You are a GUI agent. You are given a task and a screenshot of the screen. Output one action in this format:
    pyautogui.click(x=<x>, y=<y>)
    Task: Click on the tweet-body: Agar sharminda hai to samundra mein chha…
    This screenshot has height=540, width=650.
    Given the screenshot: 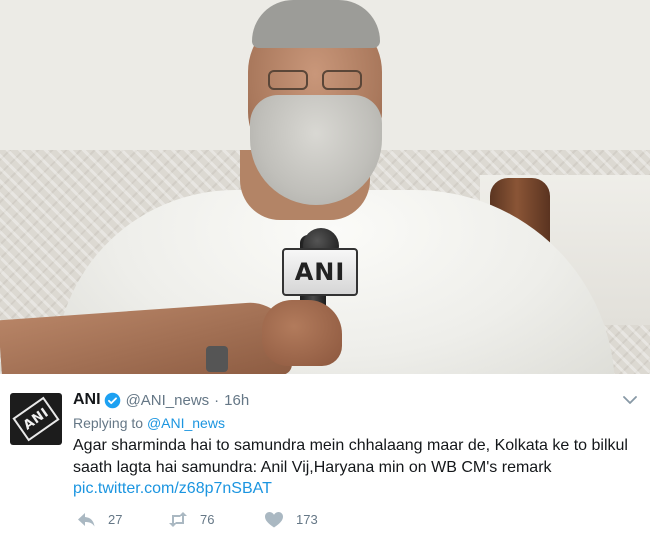 What is the action you would take?
    pyautogui.click(x=350, y=456)
    